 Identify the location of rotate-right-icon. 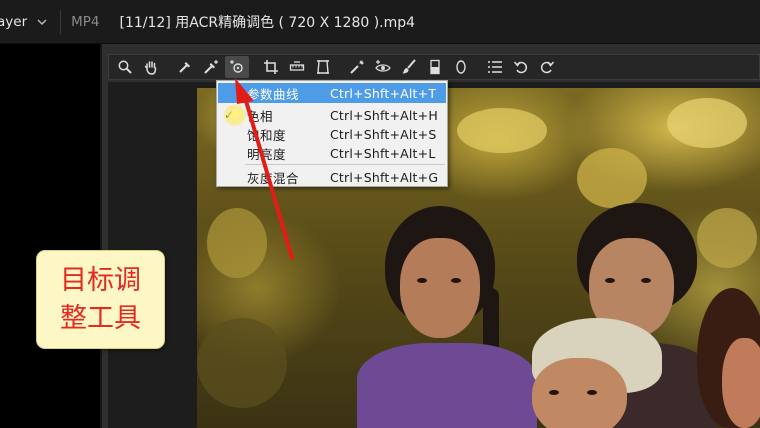
(547, 67).